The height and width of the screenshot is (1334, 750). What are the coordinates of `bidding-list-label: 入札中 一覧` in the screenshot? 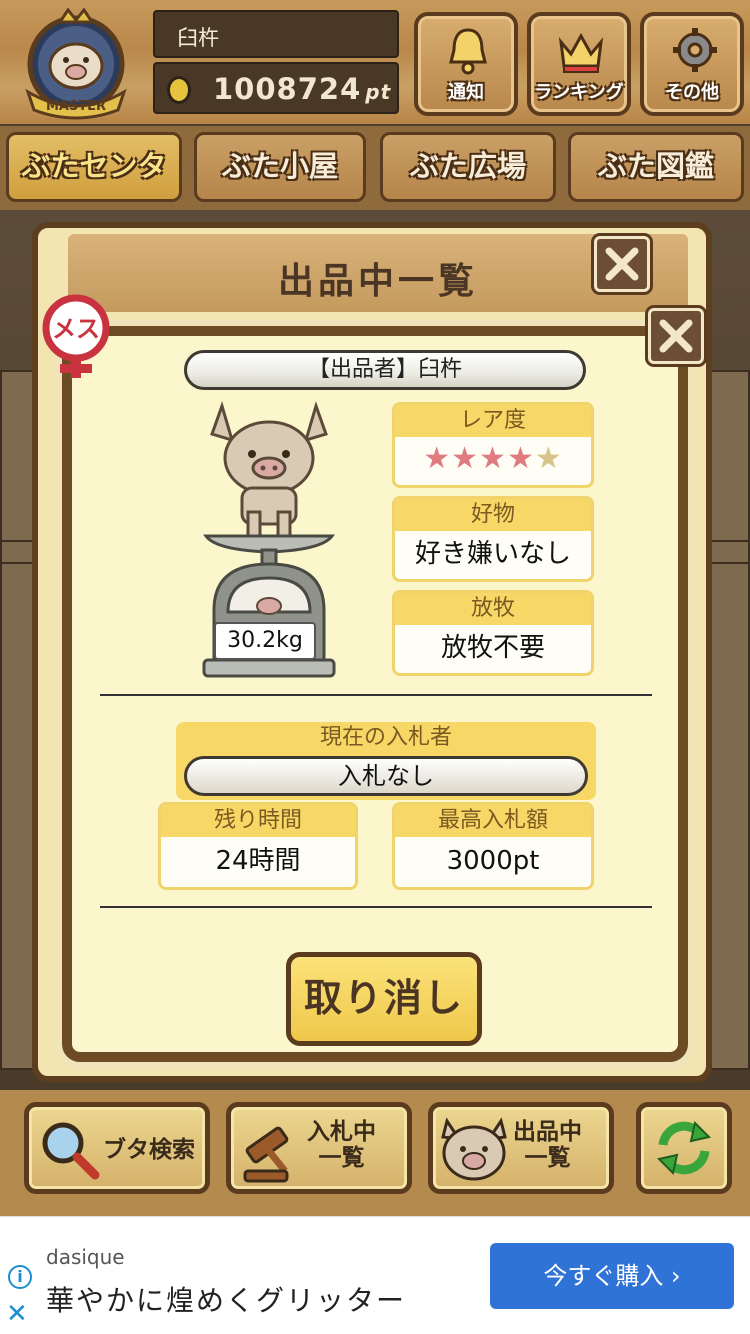 It's located at (341, 1145).